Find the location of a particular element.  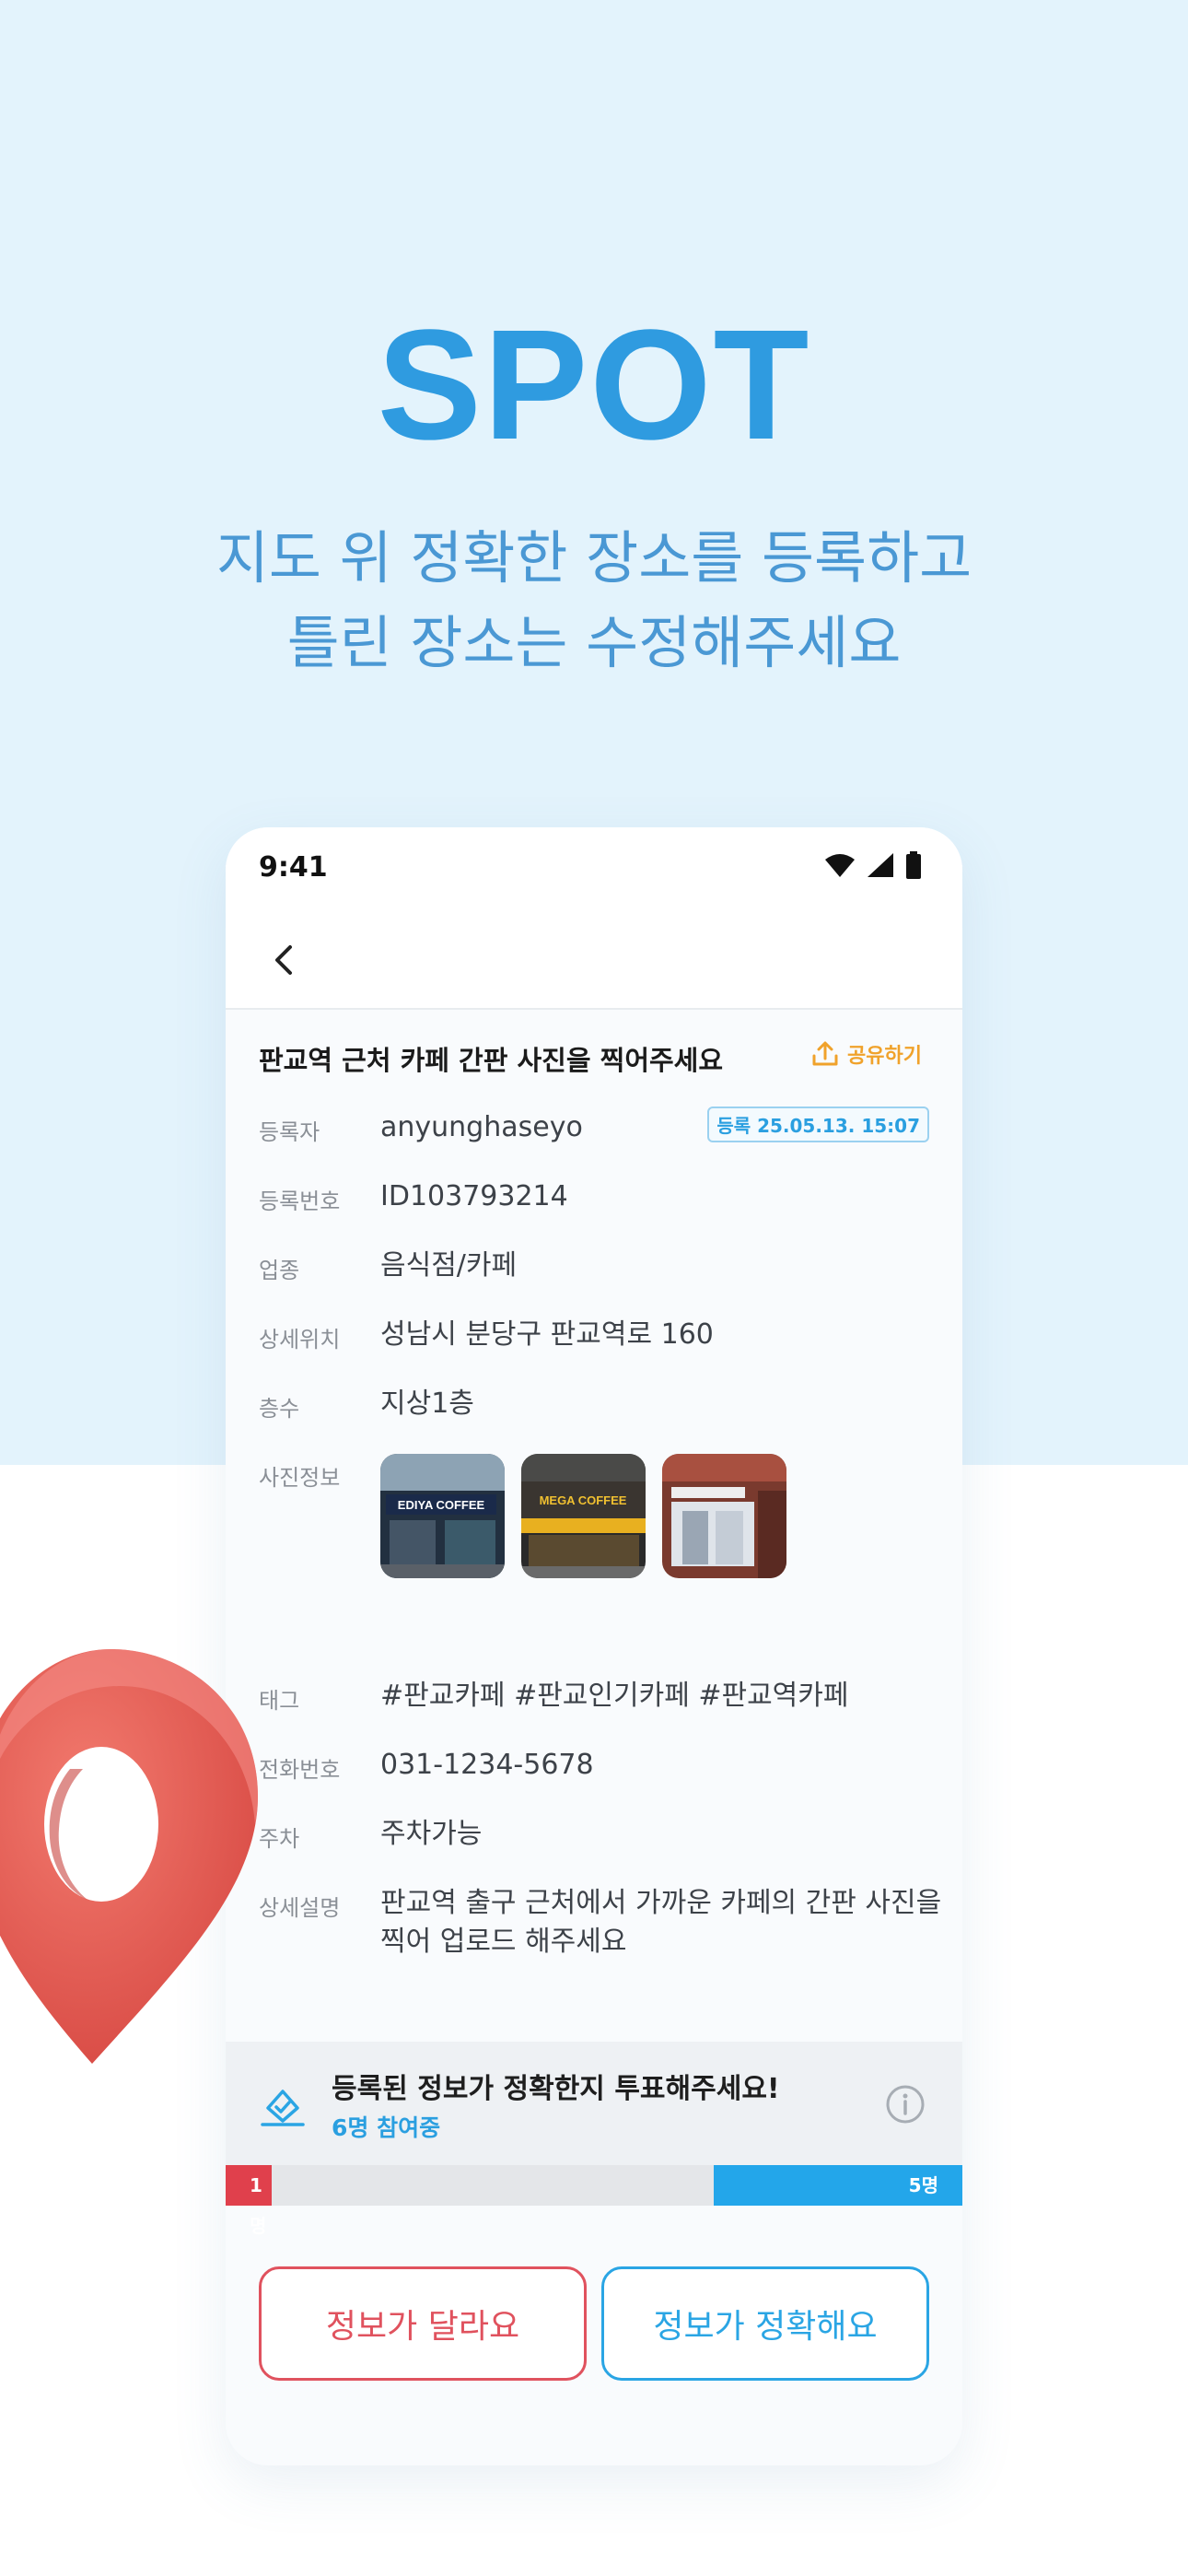

photo-gallery: EDIYA COFFEE MEGA COFFEE is located at coordinates (583, 1516).